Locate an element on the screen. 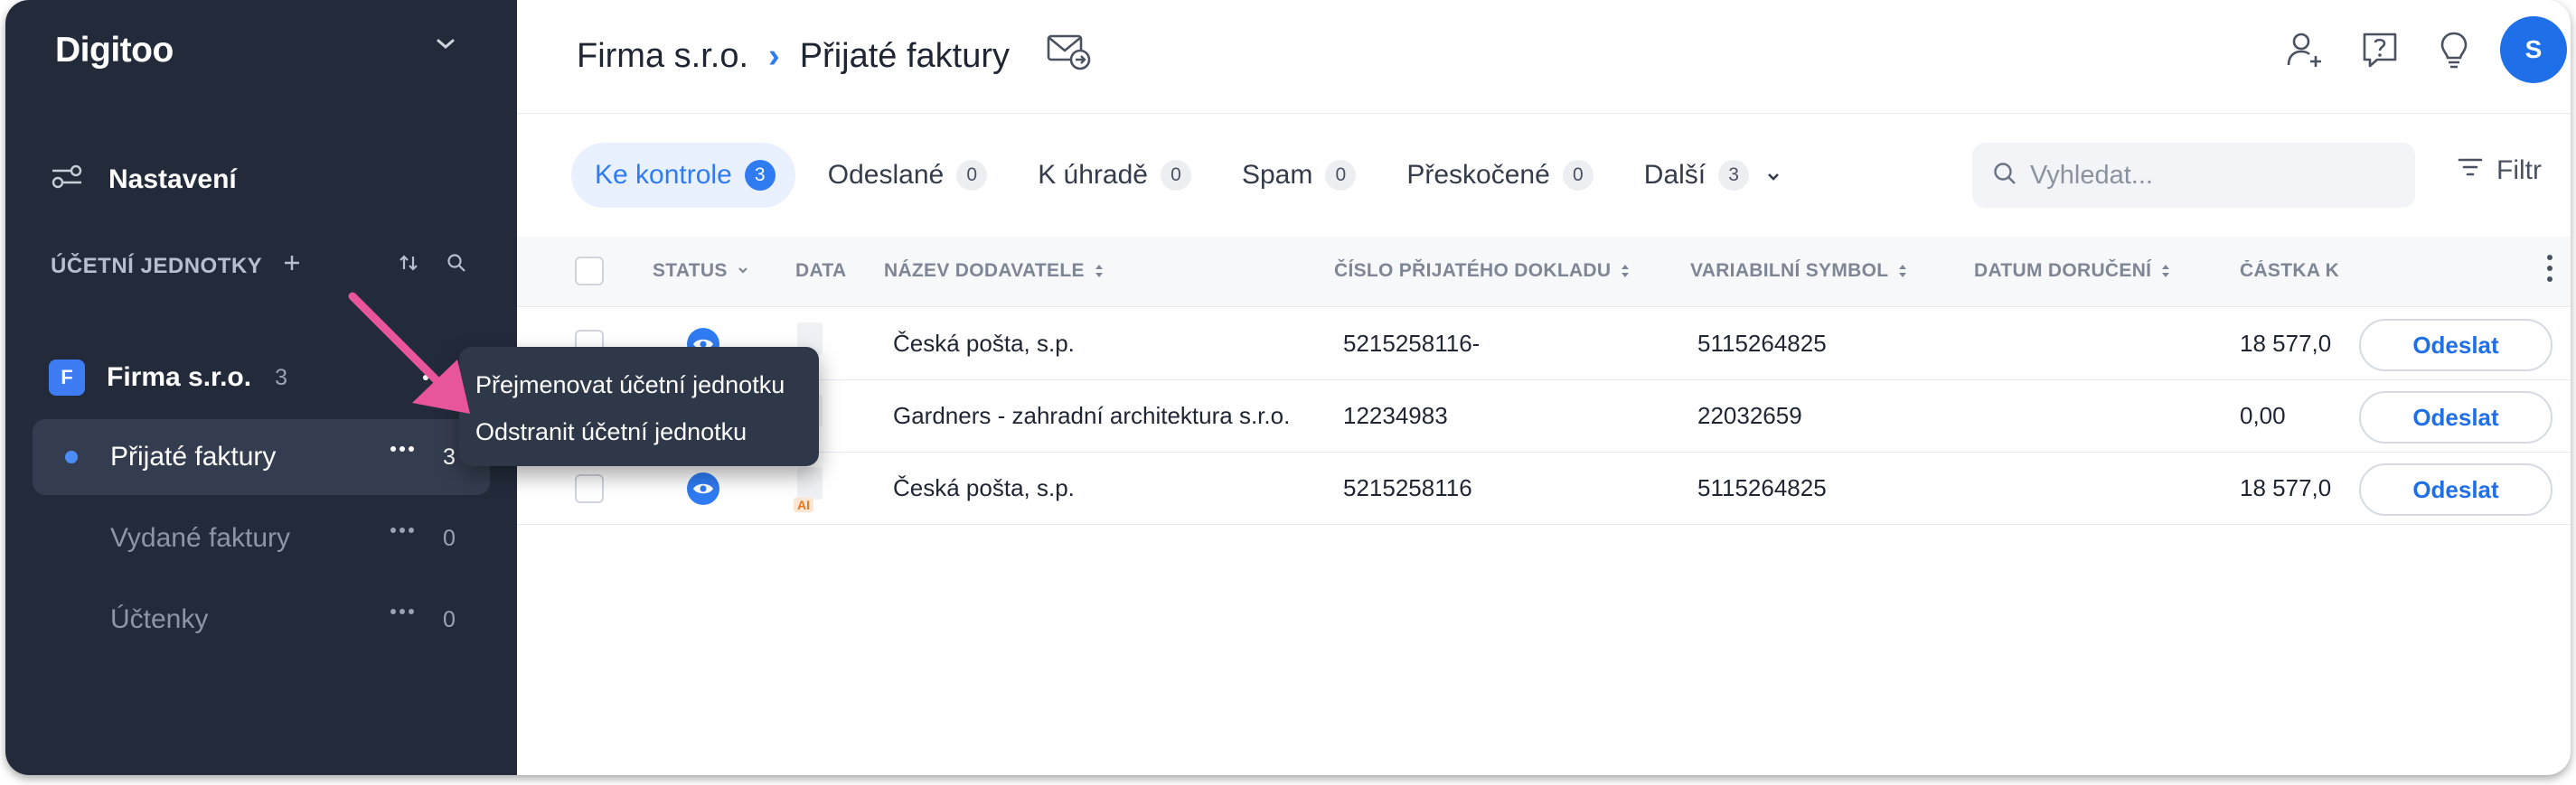  sidebar-item-receipts: Účtenky 0 is located at coordinates (261, 620).